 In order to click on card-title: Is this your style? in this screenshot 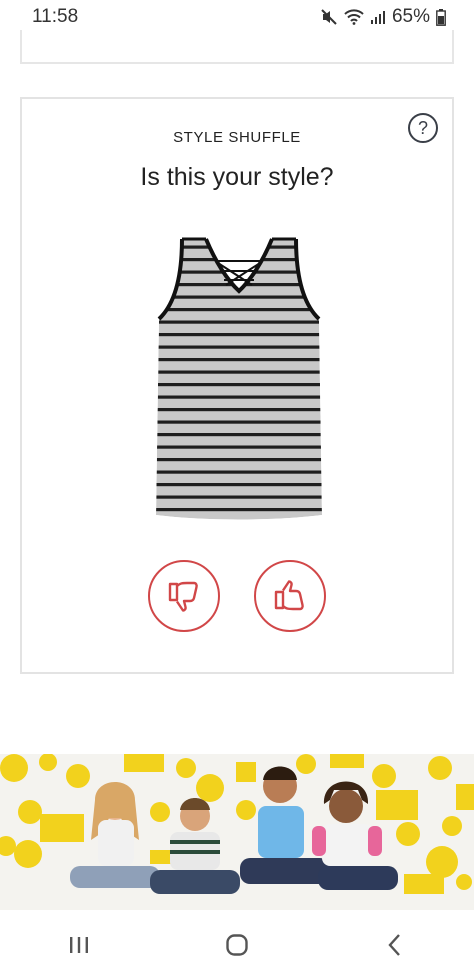, I will do `click(237, 177)`.